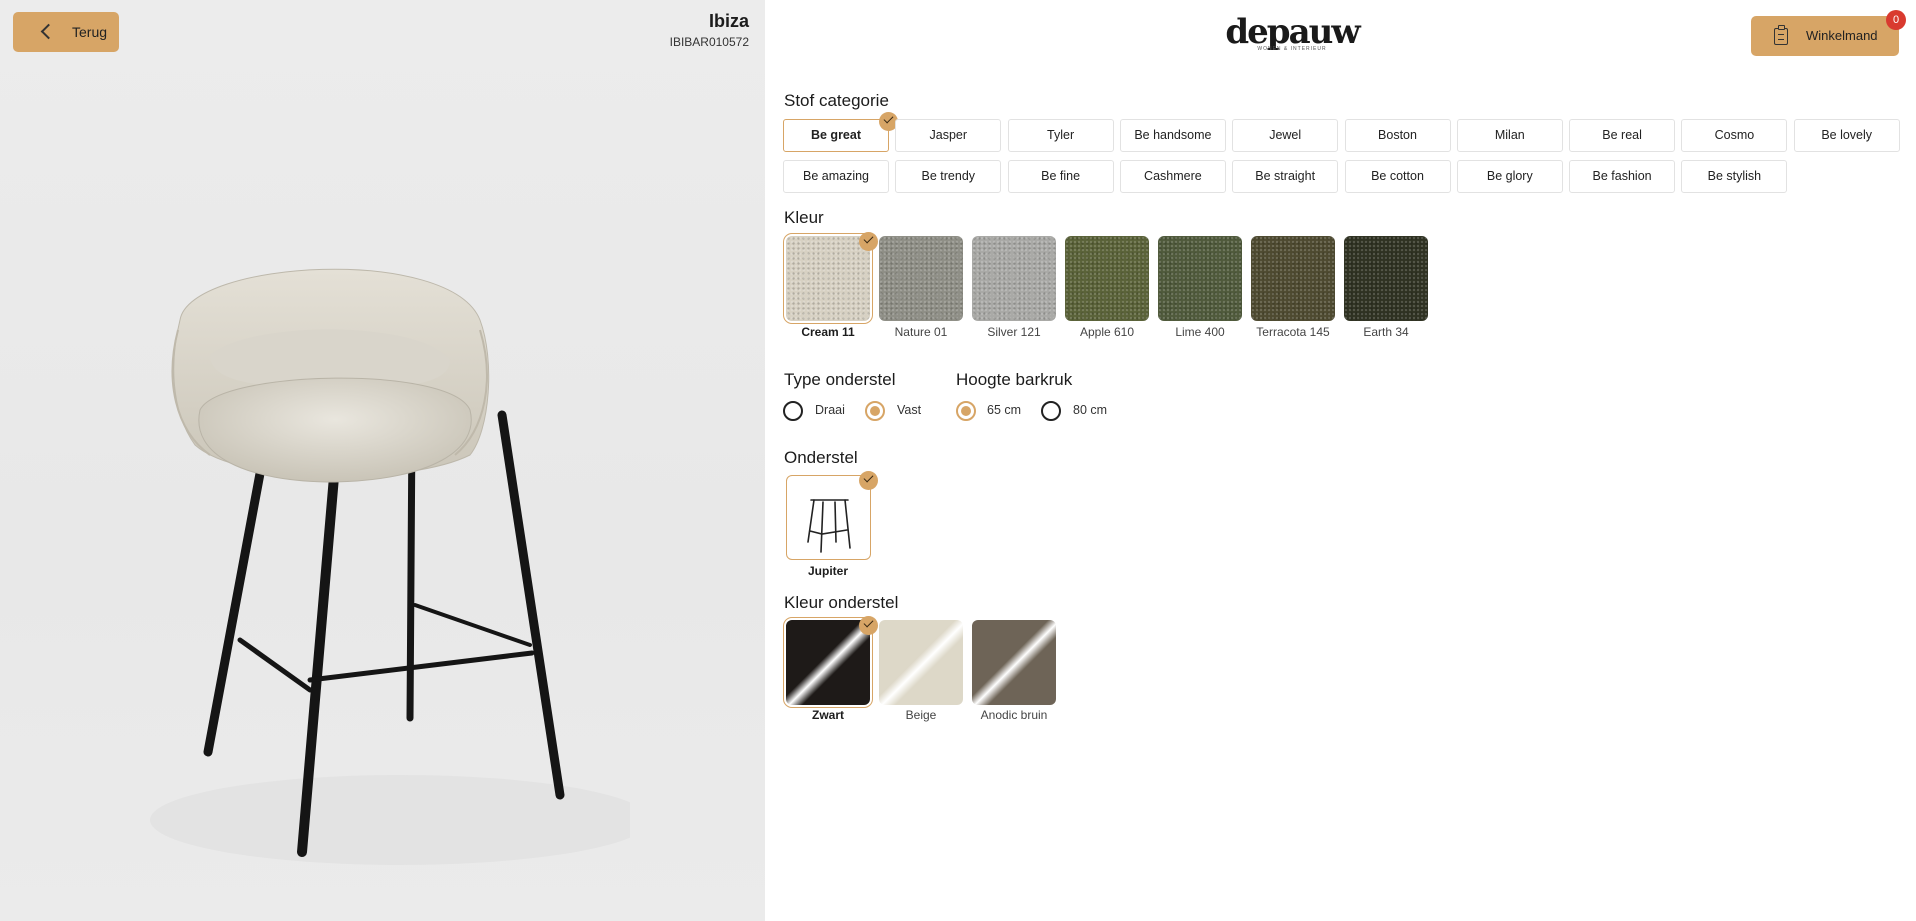 The image size is (1916, 921). I want to click on base-color-swatch-anodic-bruin, so click(1014, 662).